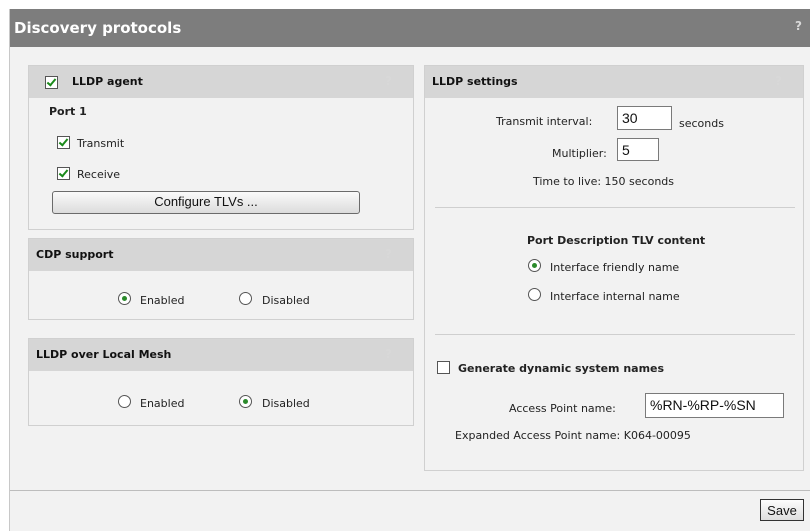 The image size is (810, 531). Describe the element at coordinates (63, 173) in the screenshot. I see `receive-checkbox` at that location.